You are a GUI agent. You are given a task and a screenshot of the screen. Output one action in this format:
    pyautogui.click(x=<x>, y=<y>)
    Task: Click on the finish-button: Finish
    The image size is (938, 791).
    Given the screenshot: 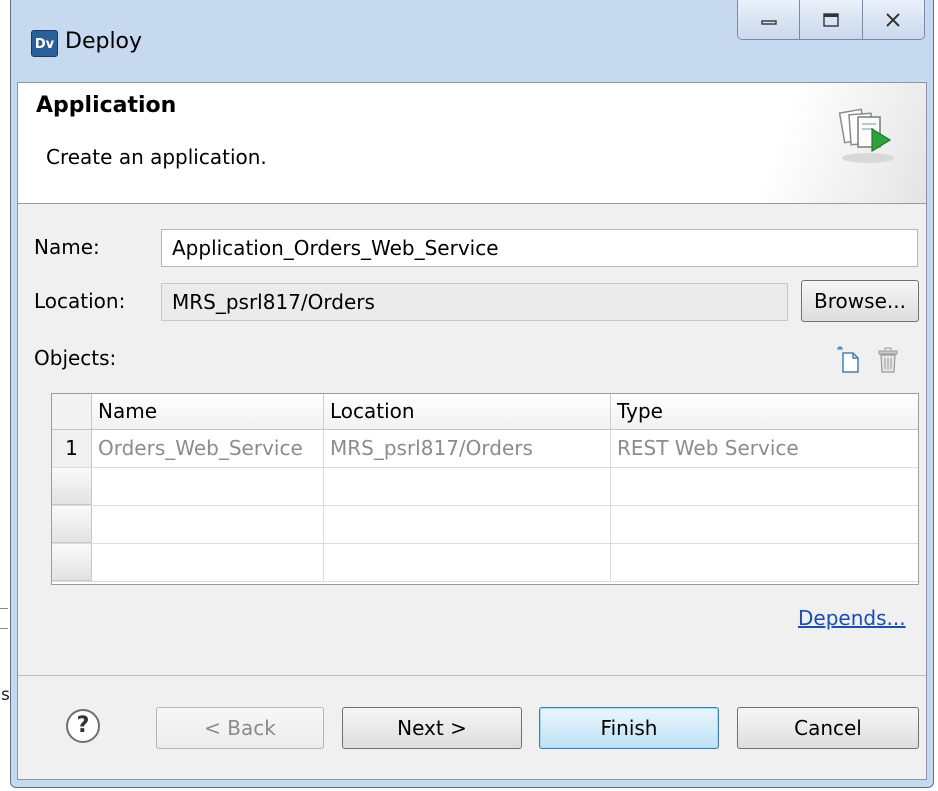 What is the action you would take?
    pyautogui.click(x=629, y=728)
    